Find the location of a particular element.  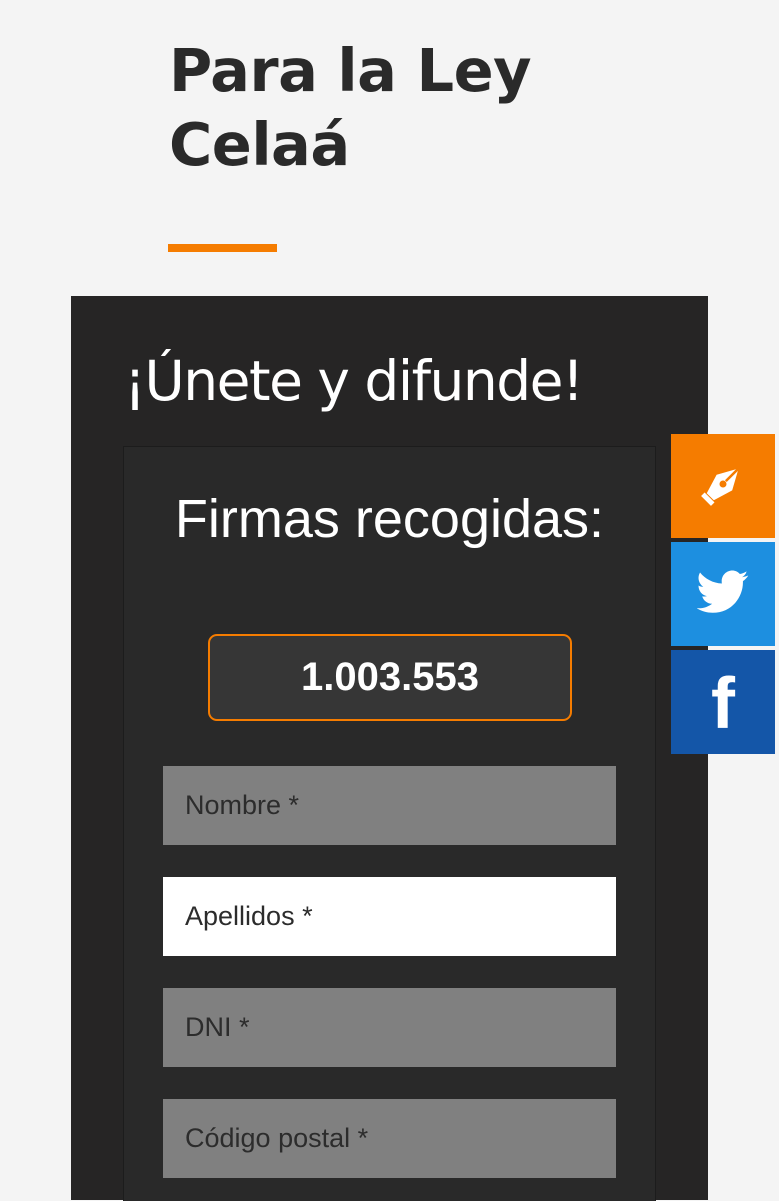

pen-nib-icon is located at coordinates (723, 486).